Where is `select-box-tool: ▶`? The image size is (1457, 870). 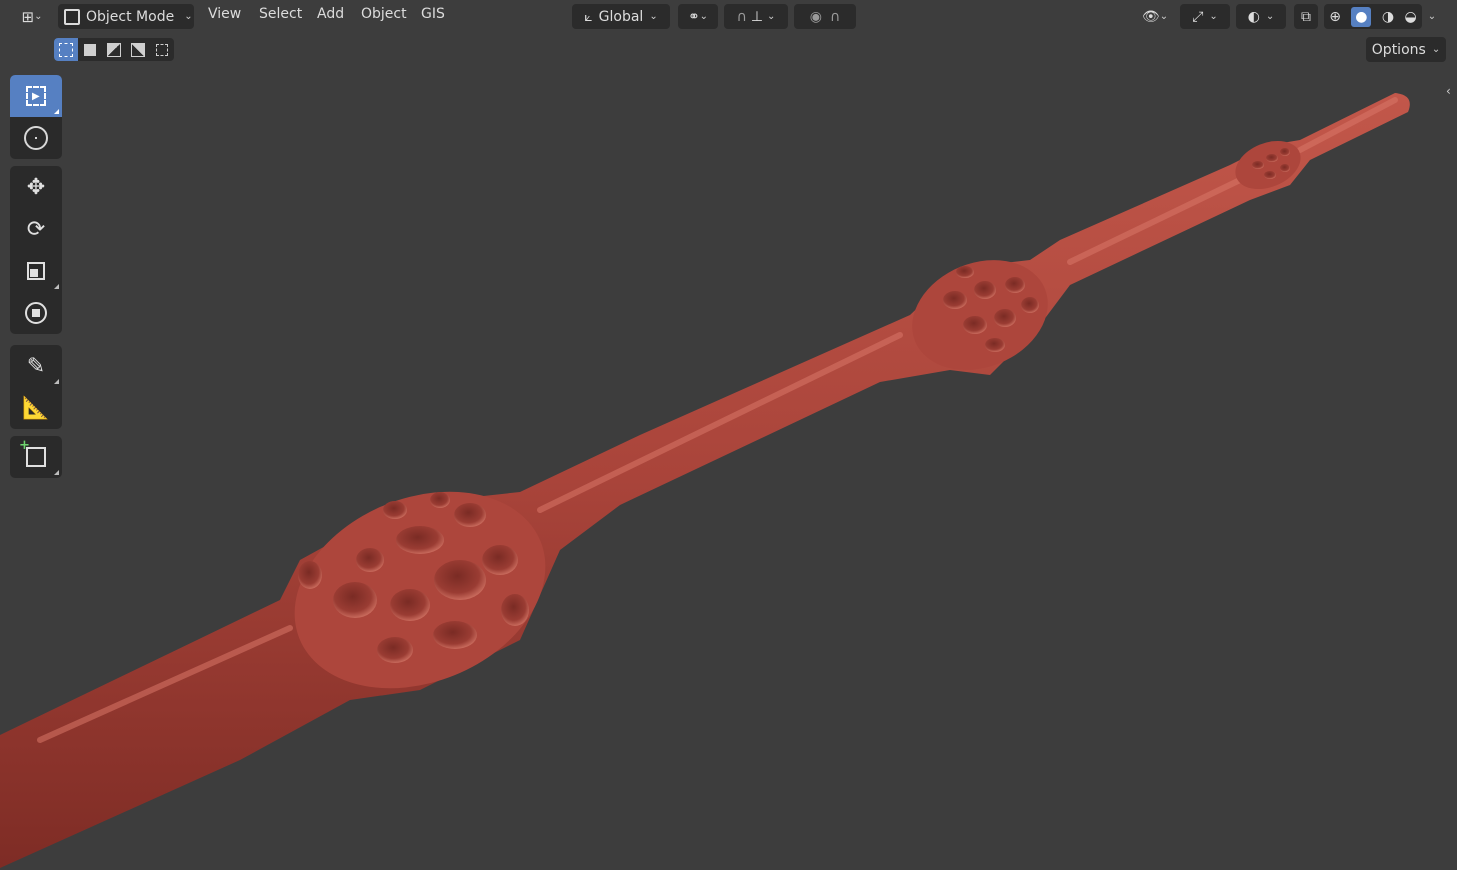 select-box-tool: ▶ is located at coordinates (36, 96).